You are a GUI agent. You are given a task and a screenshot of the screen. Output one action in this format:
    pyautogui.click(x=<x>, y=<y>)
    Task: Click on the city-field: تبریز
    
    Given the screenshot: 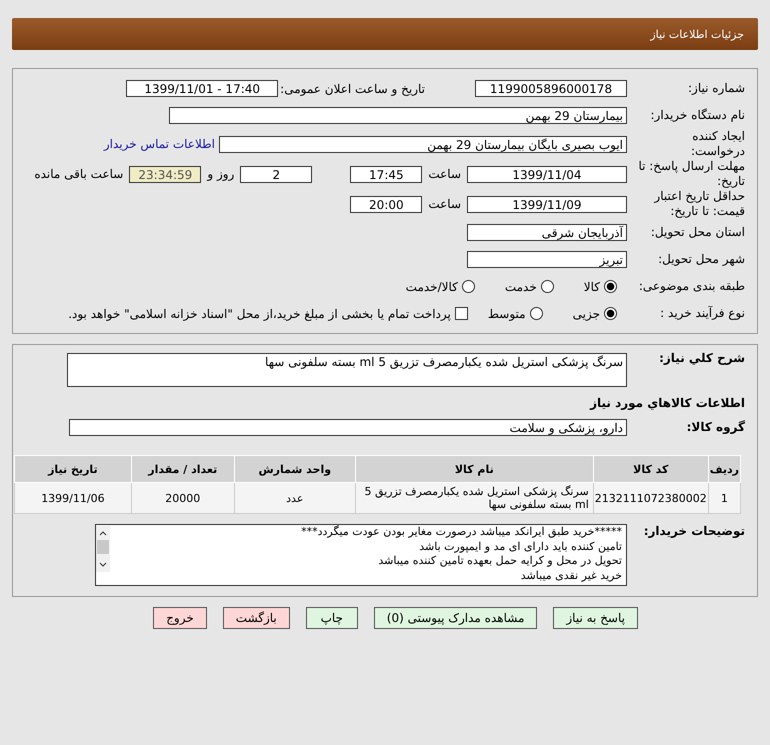 What is the action you would take?
    pyautogui.click(x=547, y=259)
    